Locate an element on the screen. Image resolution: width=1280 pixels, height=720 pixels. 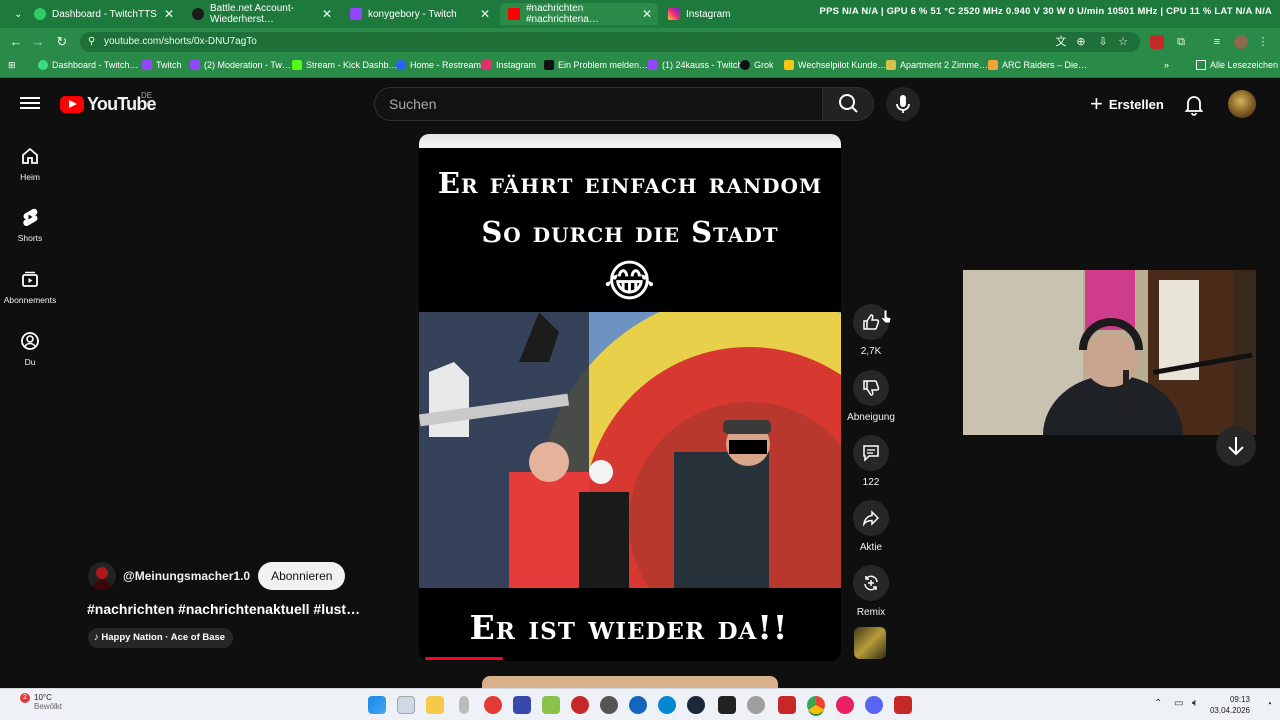
tab-3: konygebory - Twitch ✕ is located at coordinates (419, 14).